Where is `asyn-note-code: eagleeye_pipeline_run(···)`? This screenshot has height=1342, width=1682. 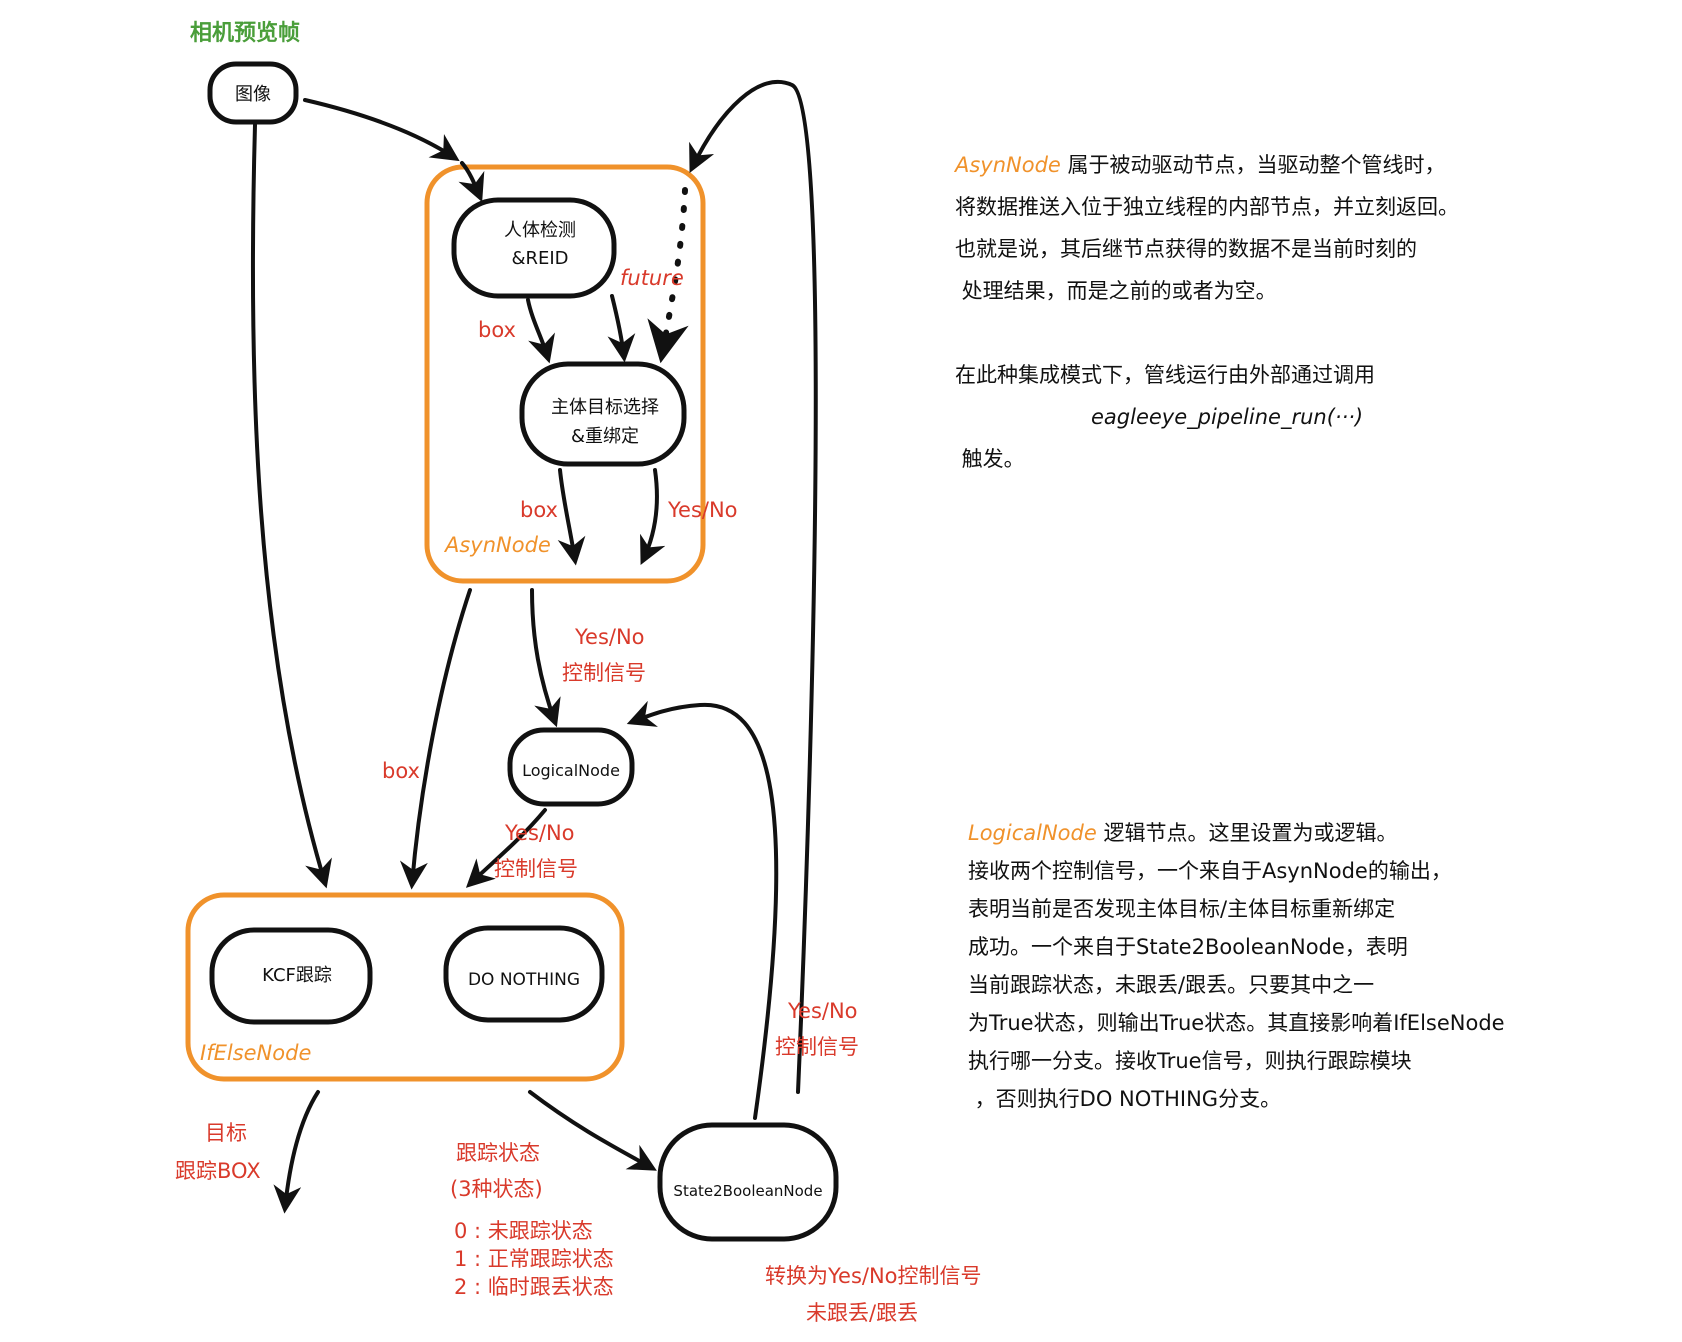
asyn-note-code: eagleeye_pipeline_run(···) is located at coordinates (1227, 417).